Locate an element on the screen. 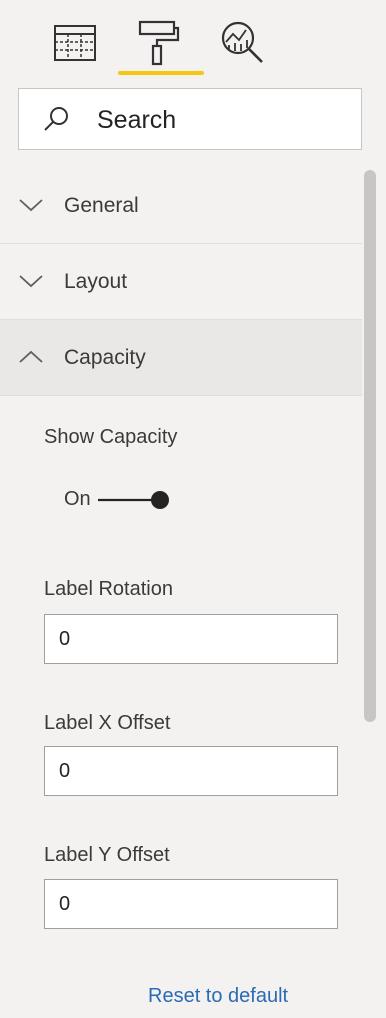 This screenshot has height=1018, width=386. label-x-offset-label: Label X Offset is located at coordinates (107, 723).